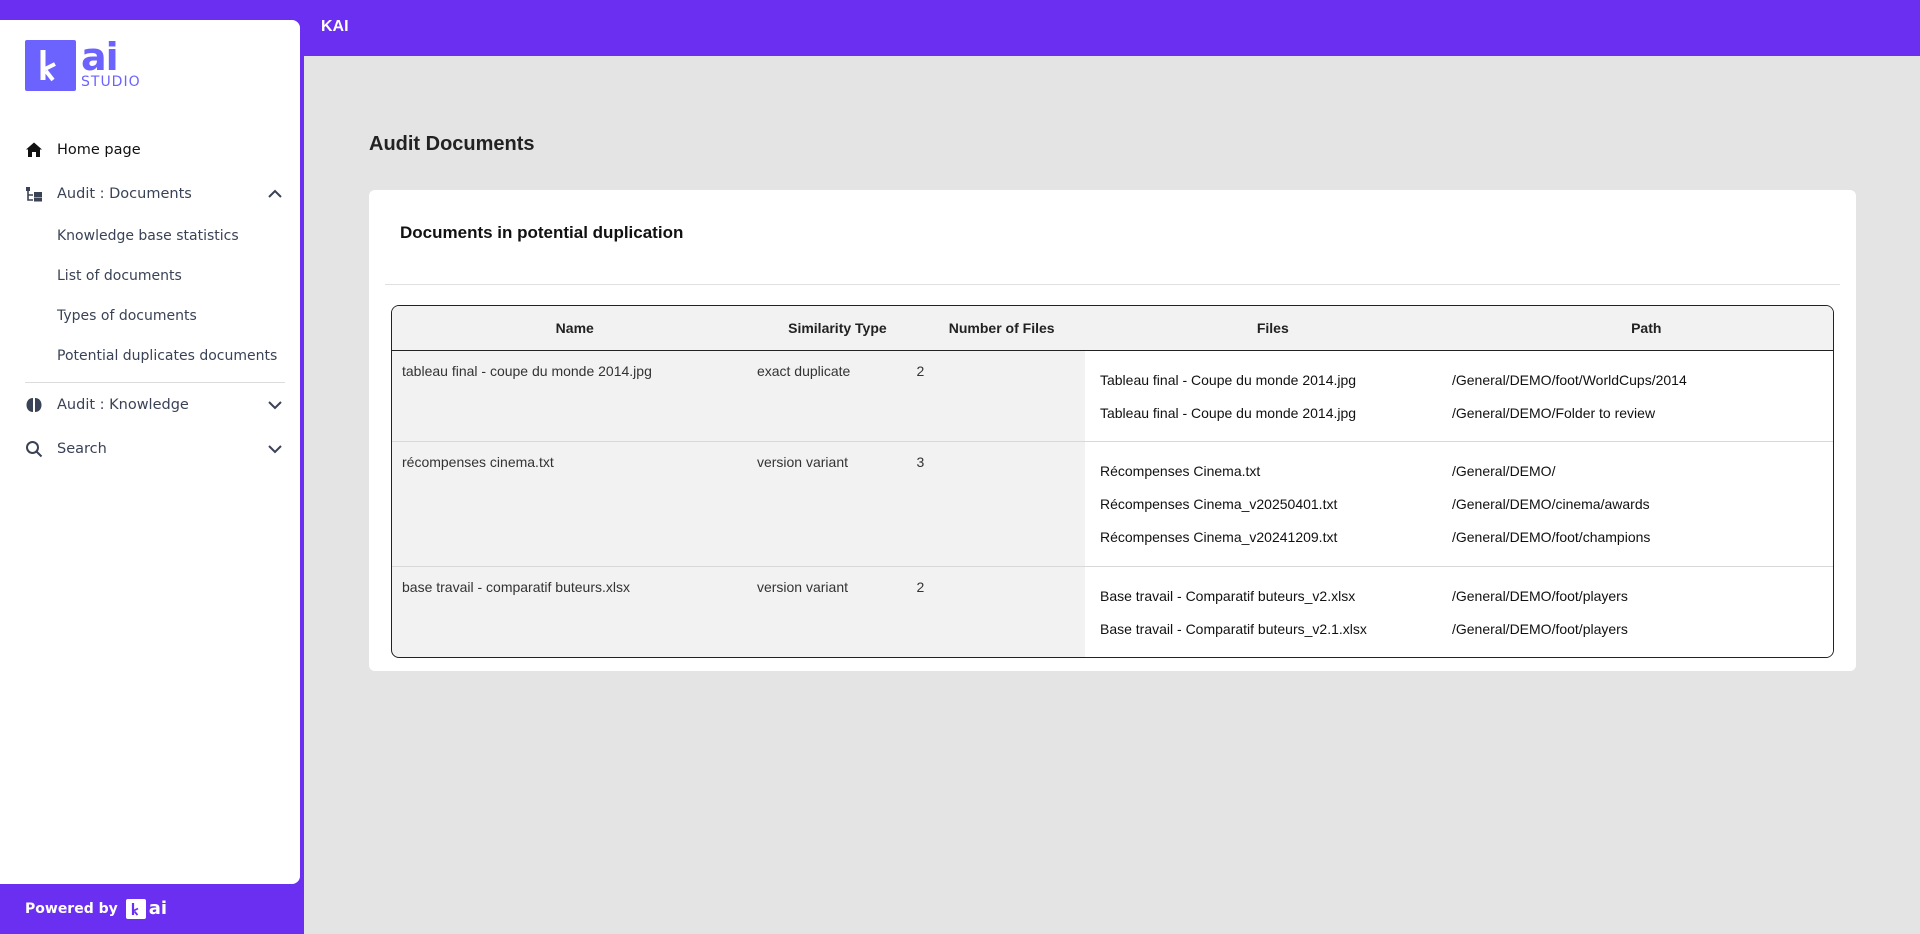 The image size is (1920, 934). What do you see at coordinates (124, 194) in the screenshot?
I see `sidebar-item-label: Audit : Documents` at bounding box center [124, 194].